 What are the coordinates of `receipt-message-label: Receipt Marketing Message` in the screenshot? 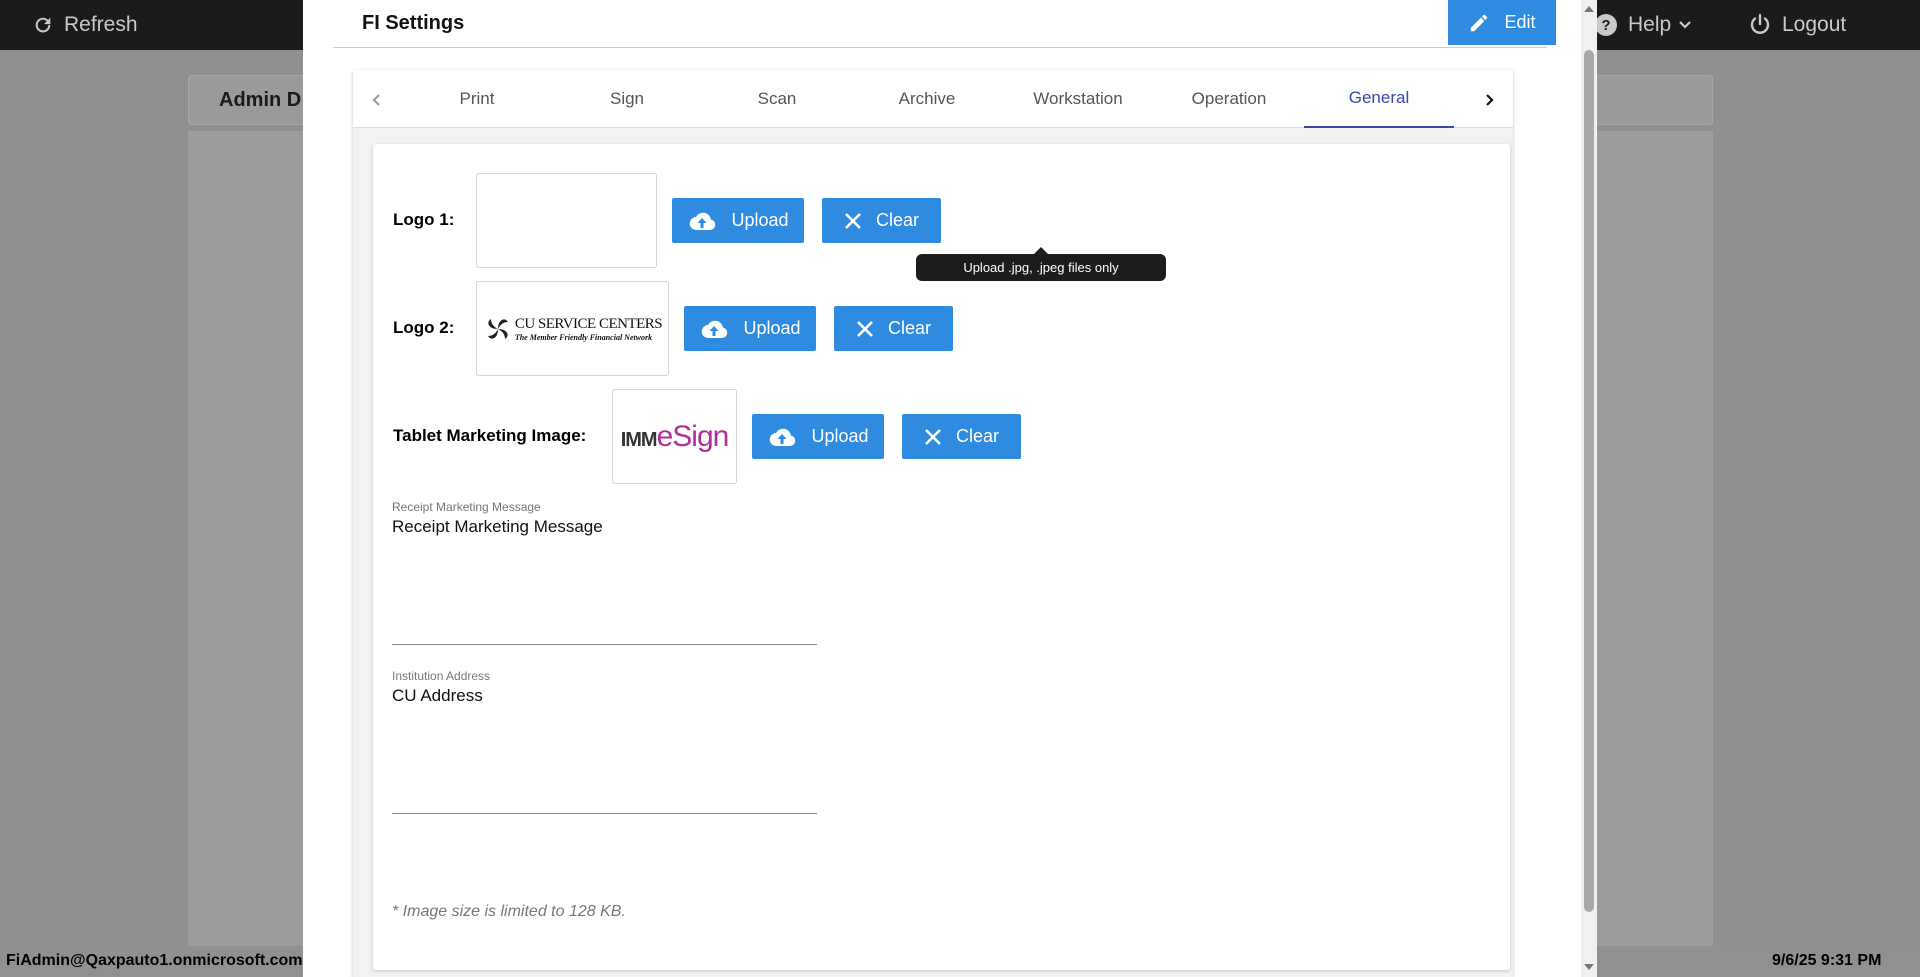 It's located at (466, 507).